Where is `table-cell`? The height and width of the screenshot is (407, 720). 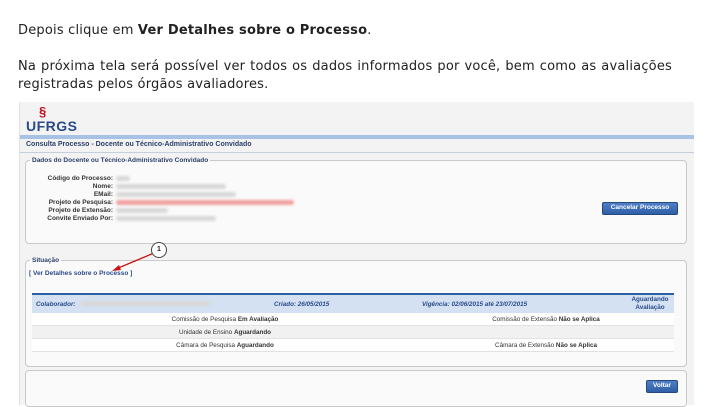 table-cell is located at coordinates (546, 332).